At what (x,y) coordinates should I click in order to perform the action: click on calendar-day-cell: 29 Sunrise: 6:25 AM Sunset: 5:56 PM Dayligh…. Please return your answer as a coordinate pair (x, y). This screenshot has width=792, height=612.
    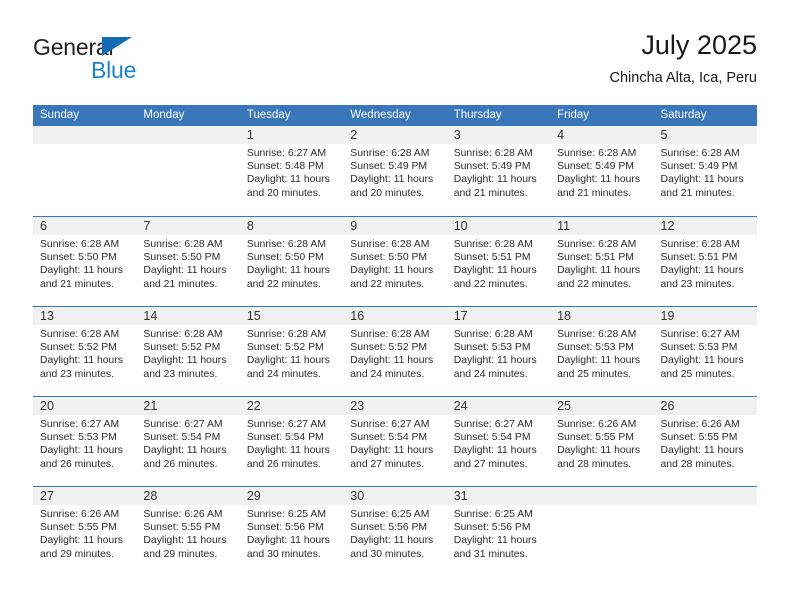
    Looking at the image, I should click on (291, 531).